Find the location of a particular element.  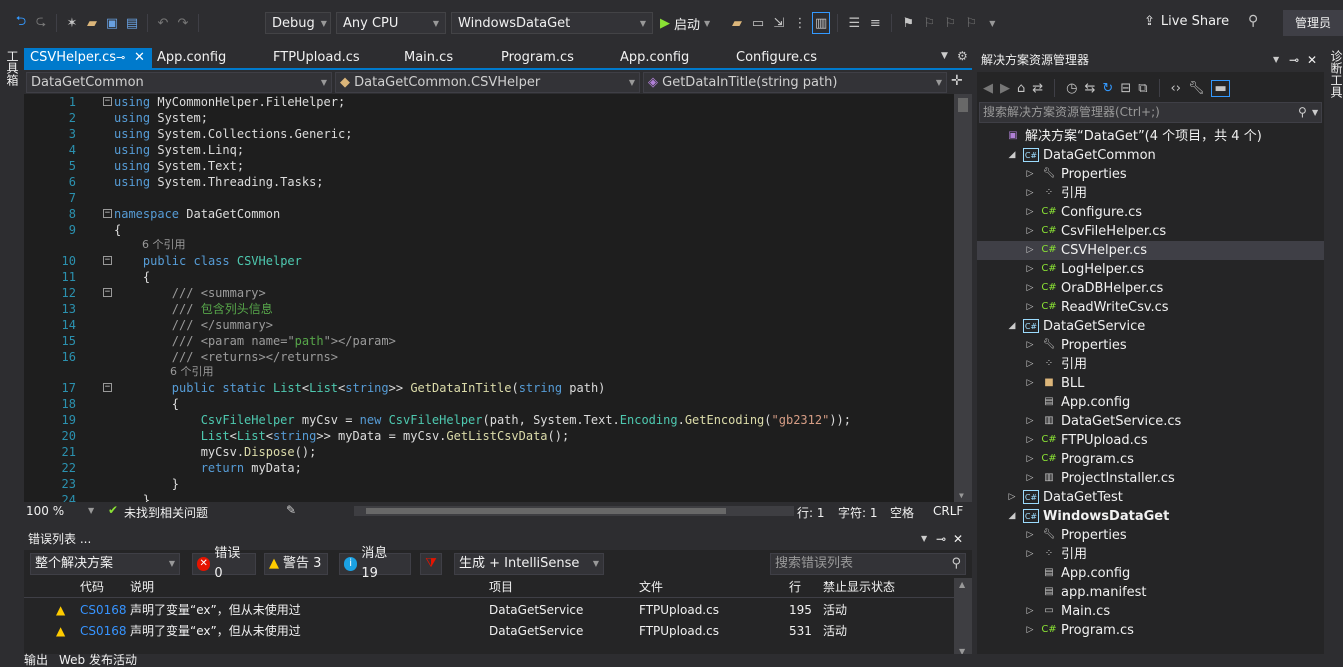

platform-dropdown: Any CPU ▼ is located at coordinates (391, 23).